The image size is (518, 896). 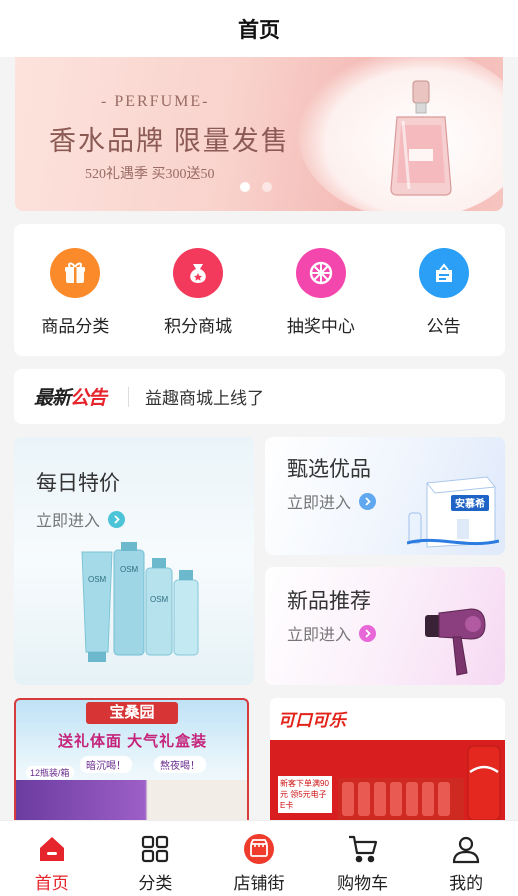 I want to click on card-title: 每日特价, so click(x=78, y=483).